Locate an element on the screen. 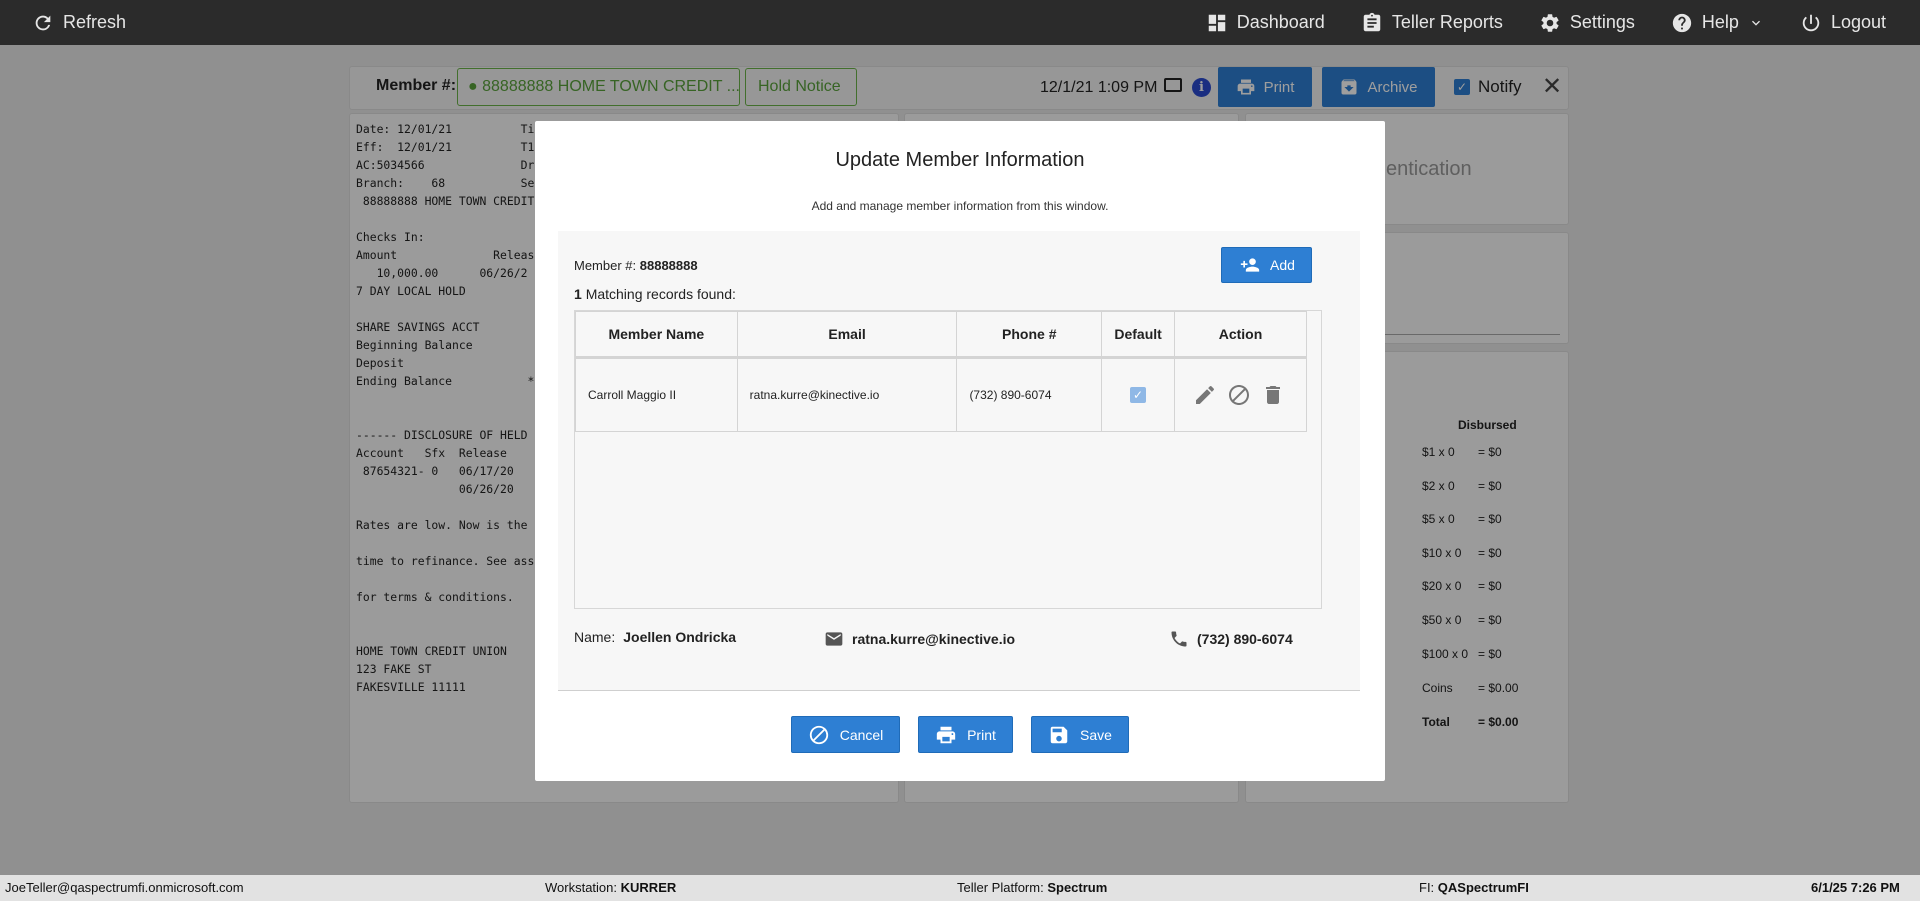 The image size is (1920, 901). nav-help-label: Help is located at coordinates (1720, 22).